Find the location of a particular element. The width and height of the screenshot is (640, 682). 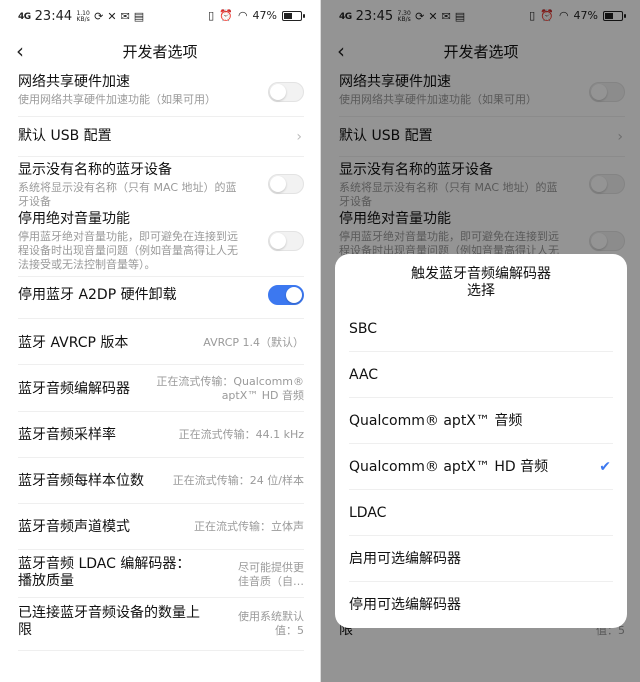

page-title: 开发者选项 is located at coordinates (160, 52).